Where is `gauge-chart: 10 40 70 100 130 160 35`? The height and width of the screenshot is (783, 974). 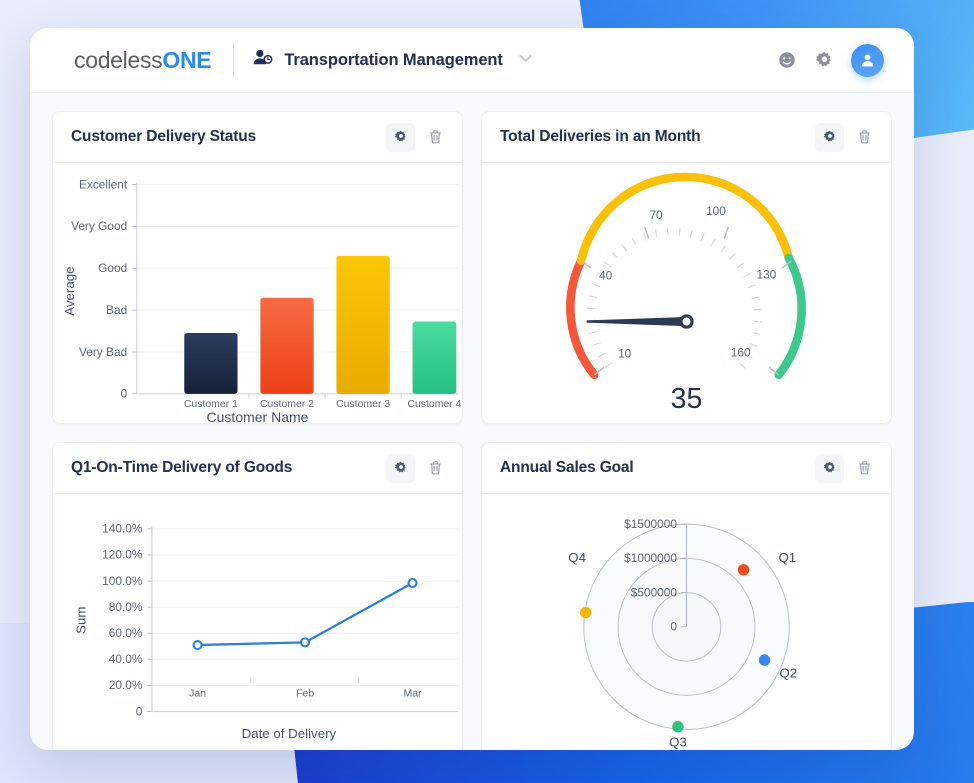 gauge-chart: 10 40 70 100 130 160 35 is located at coordinates (686, 293).